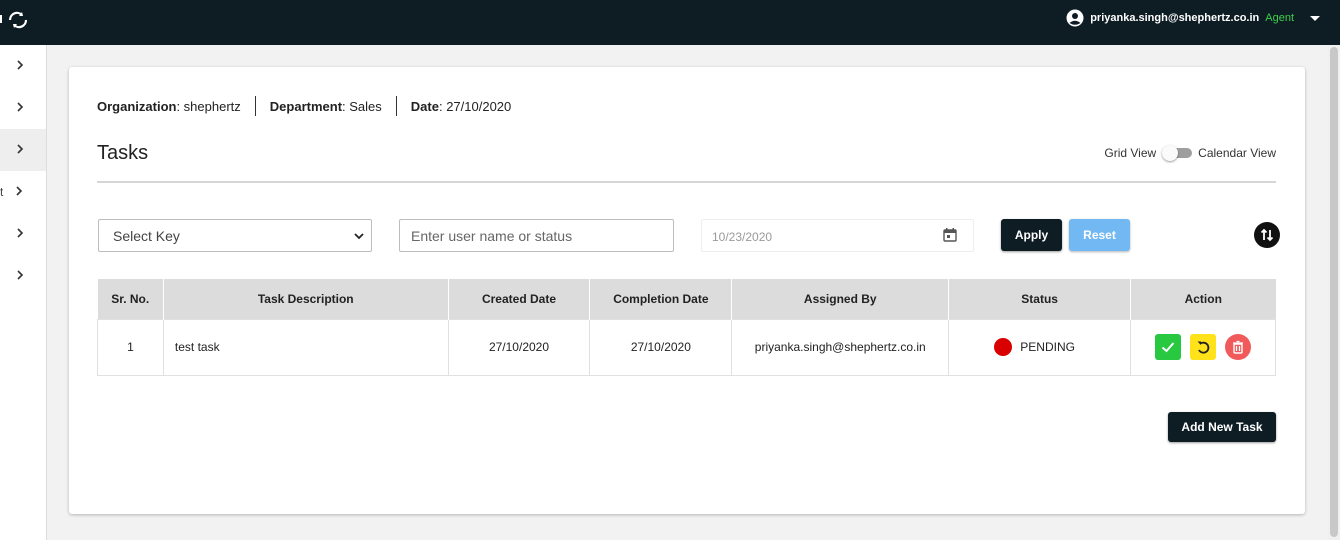 Image resolution: width=1340 pixels, height=540 pixels. I want to click on column-header: Status, so click(1040, 299).